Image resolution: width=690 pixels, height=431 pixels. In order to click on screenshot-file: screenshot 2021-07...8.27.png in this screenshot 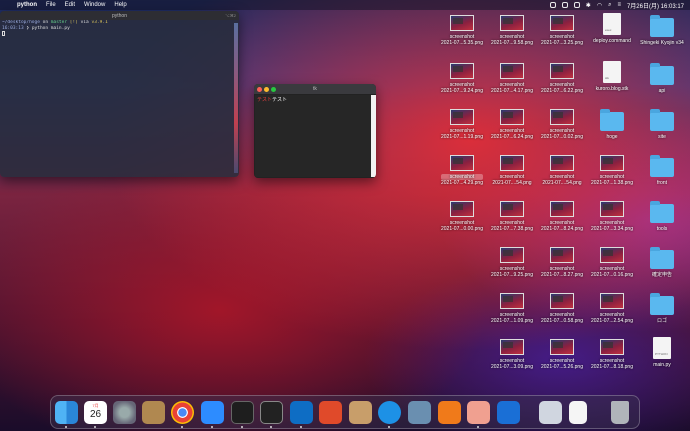, I will do `click(562, 261)`.